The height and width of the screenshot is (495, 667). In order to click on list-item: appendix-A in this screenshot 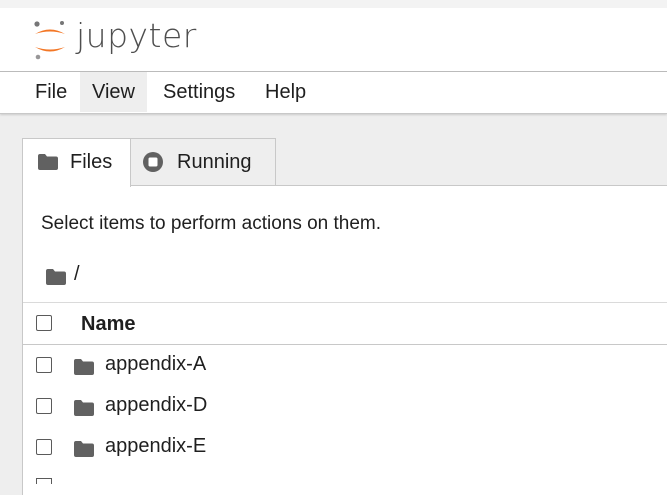, I will do `click(345, 365)`.